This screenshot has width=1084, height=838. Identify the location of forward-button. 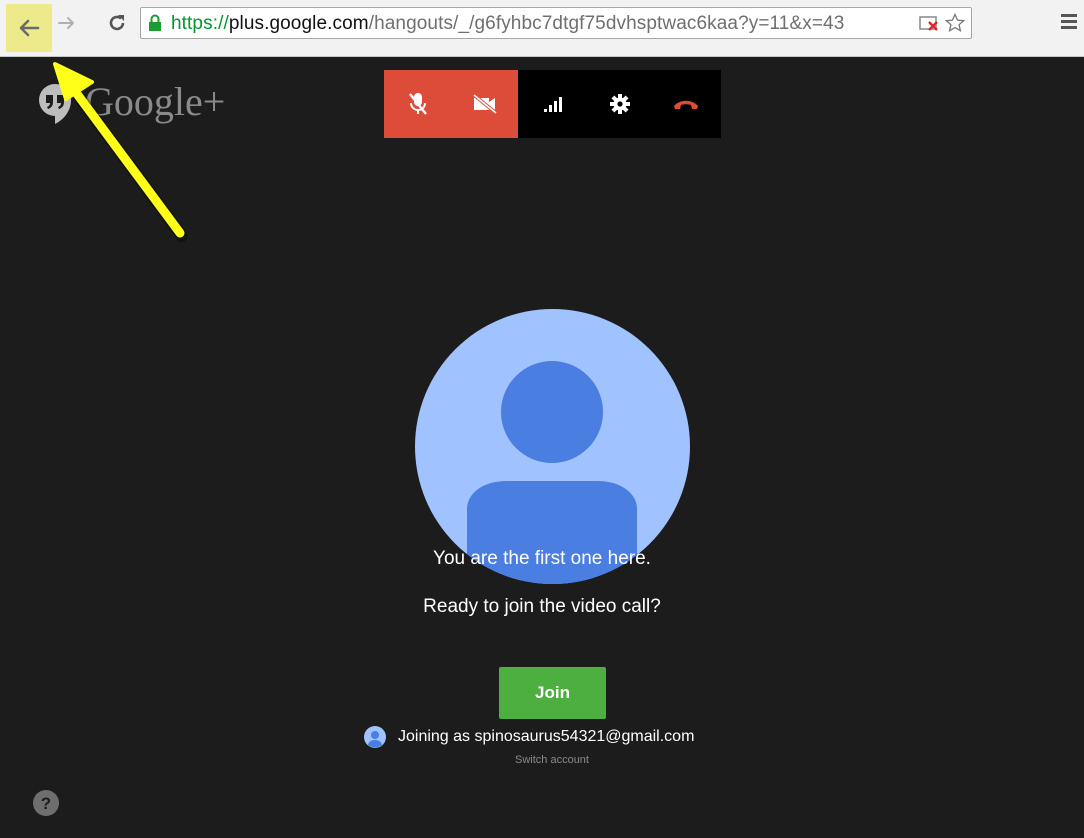
(67, 23).